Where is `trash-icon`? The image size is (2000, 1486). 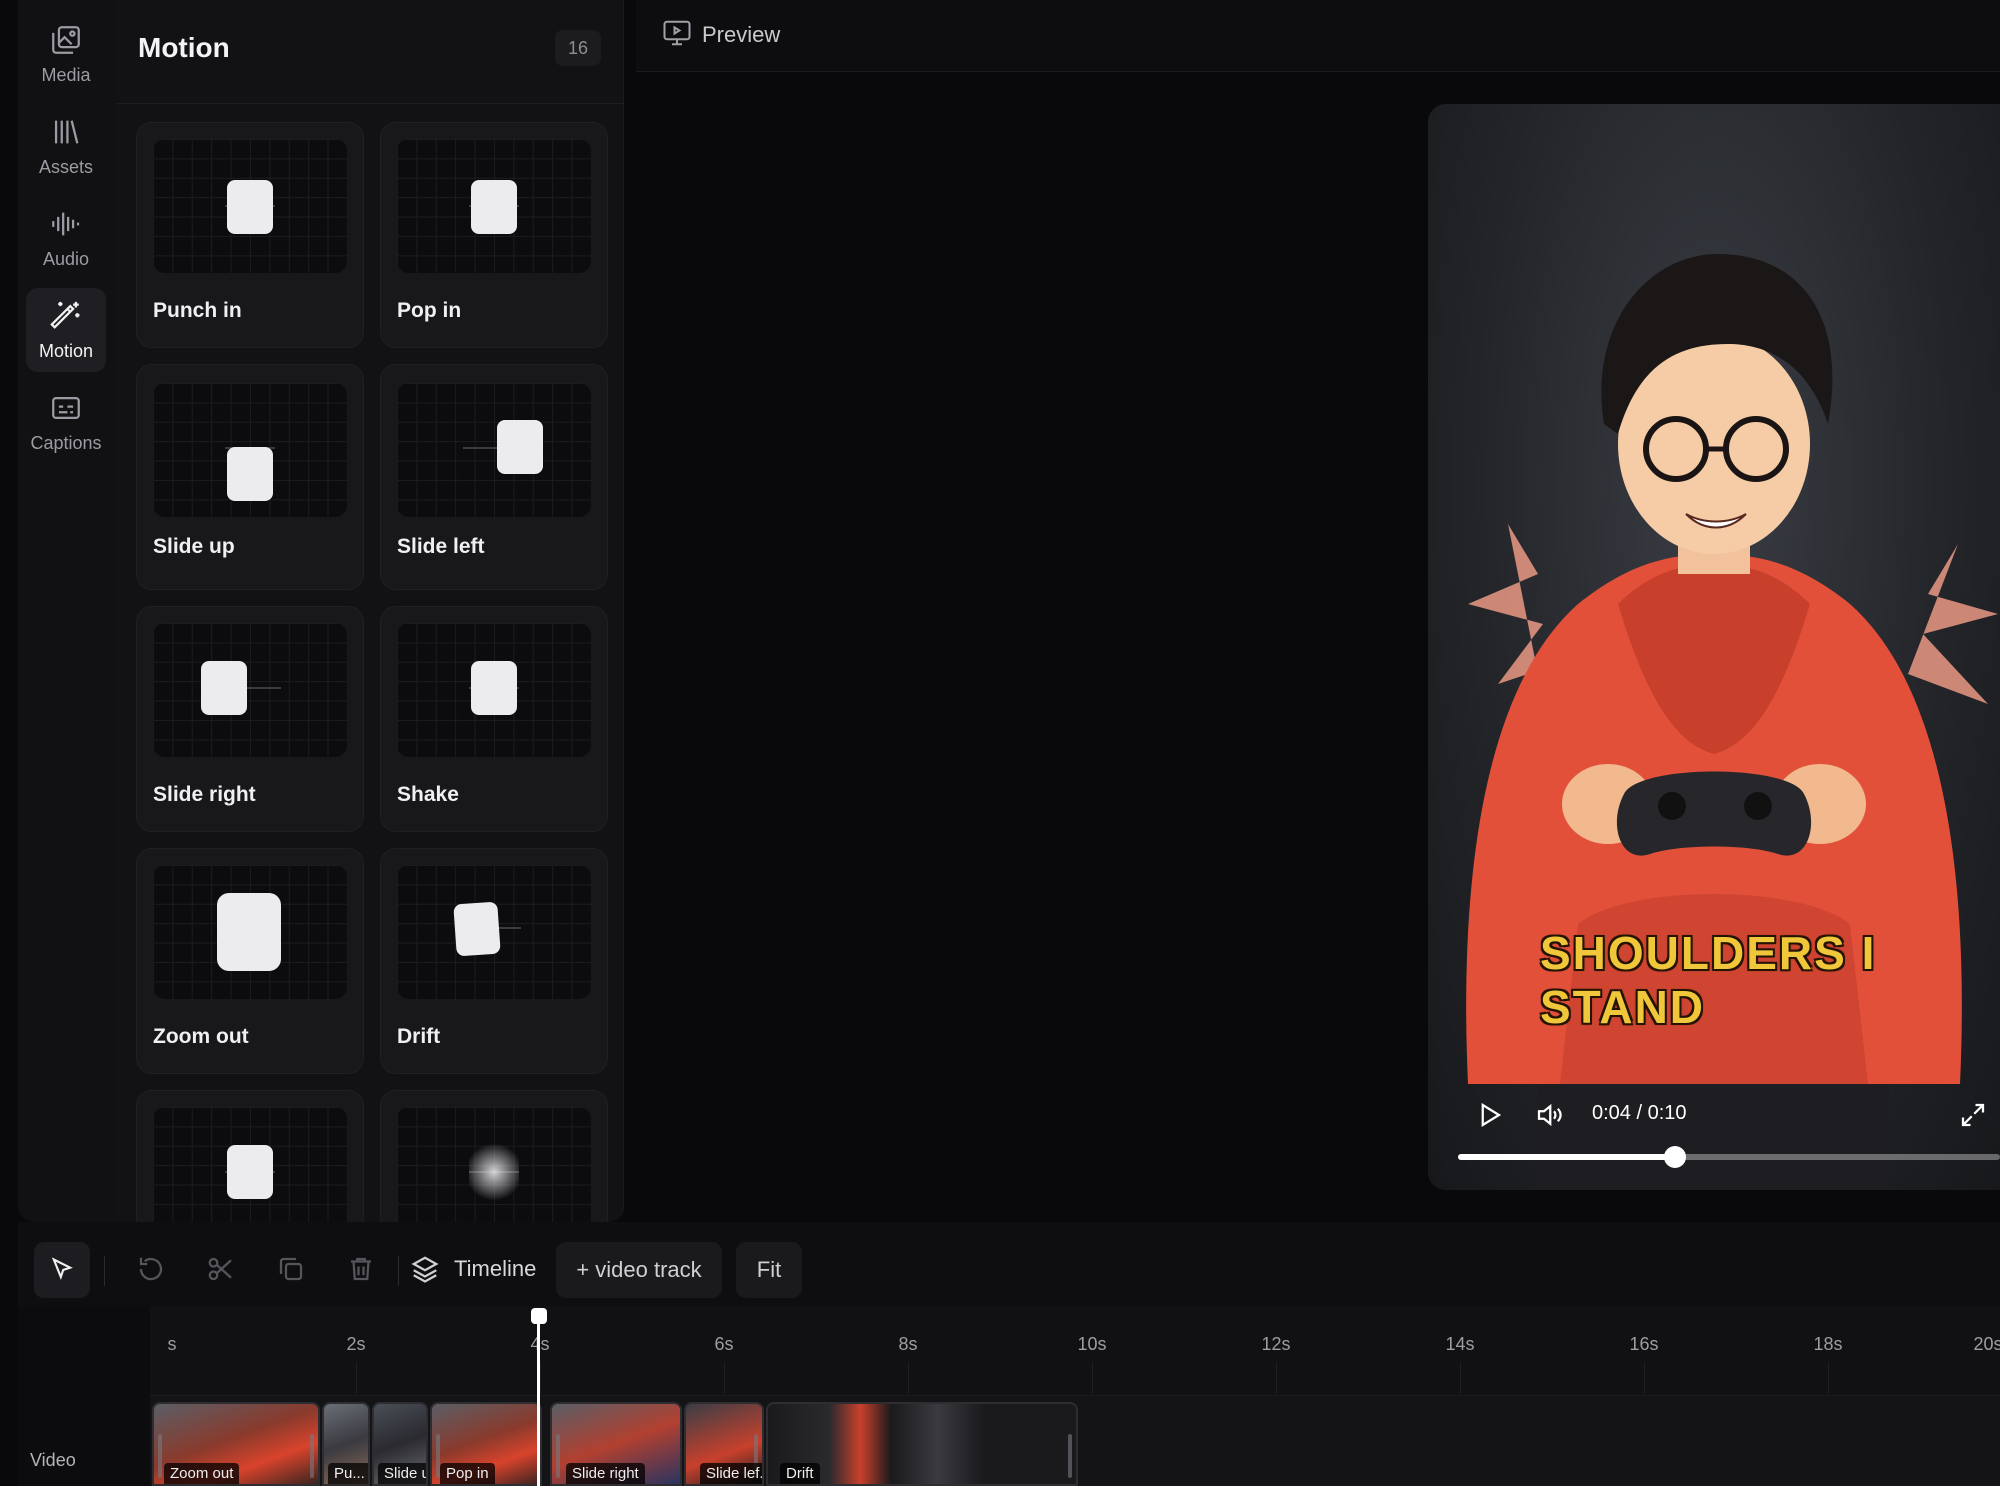 trash-icon is located at coordinates (361, 1269).